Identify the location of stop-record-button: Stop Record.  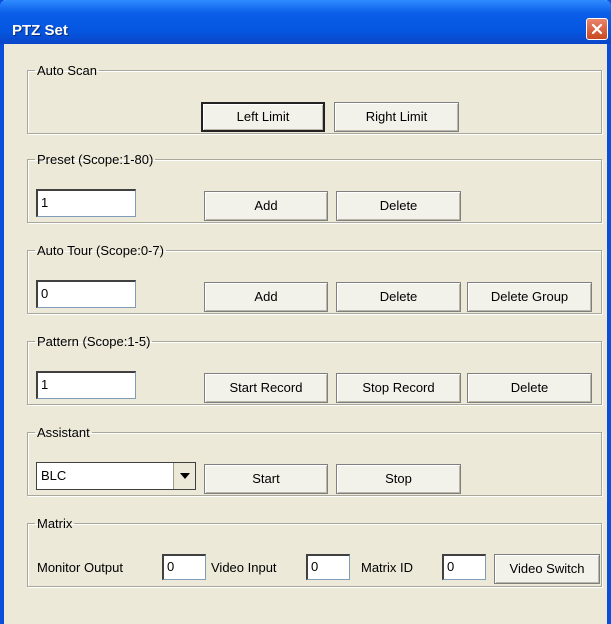
(398, 388).